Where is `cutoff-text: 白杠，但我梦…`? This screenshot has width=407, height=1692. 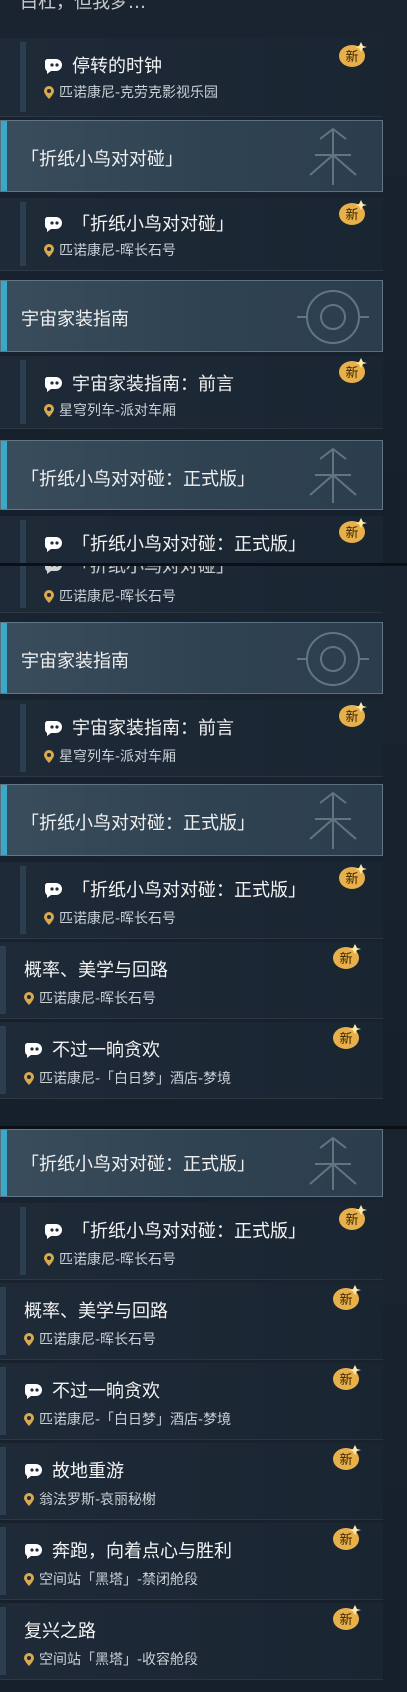
cutoff-text: 白杠，但我梦… is located at coordinates (83, 6).